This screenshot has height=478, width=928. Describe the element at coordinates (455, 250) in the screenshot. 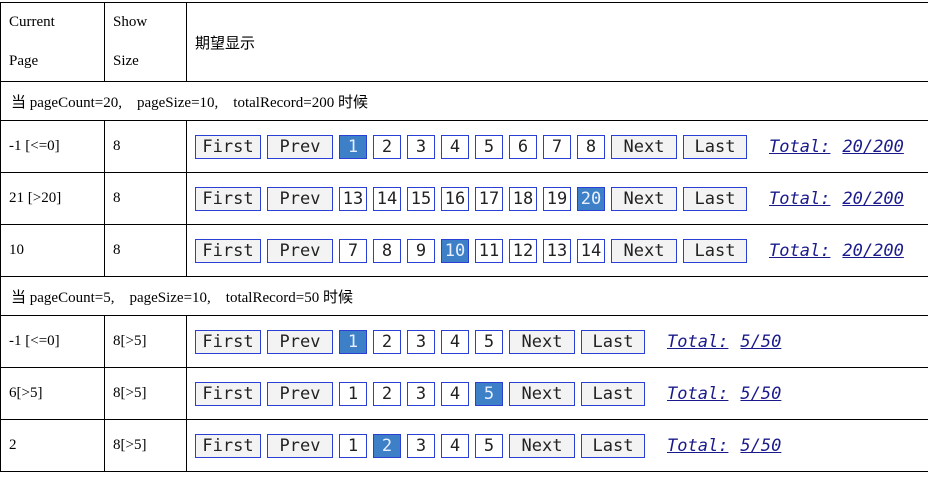

I see `page-number-current: 10` at that location.